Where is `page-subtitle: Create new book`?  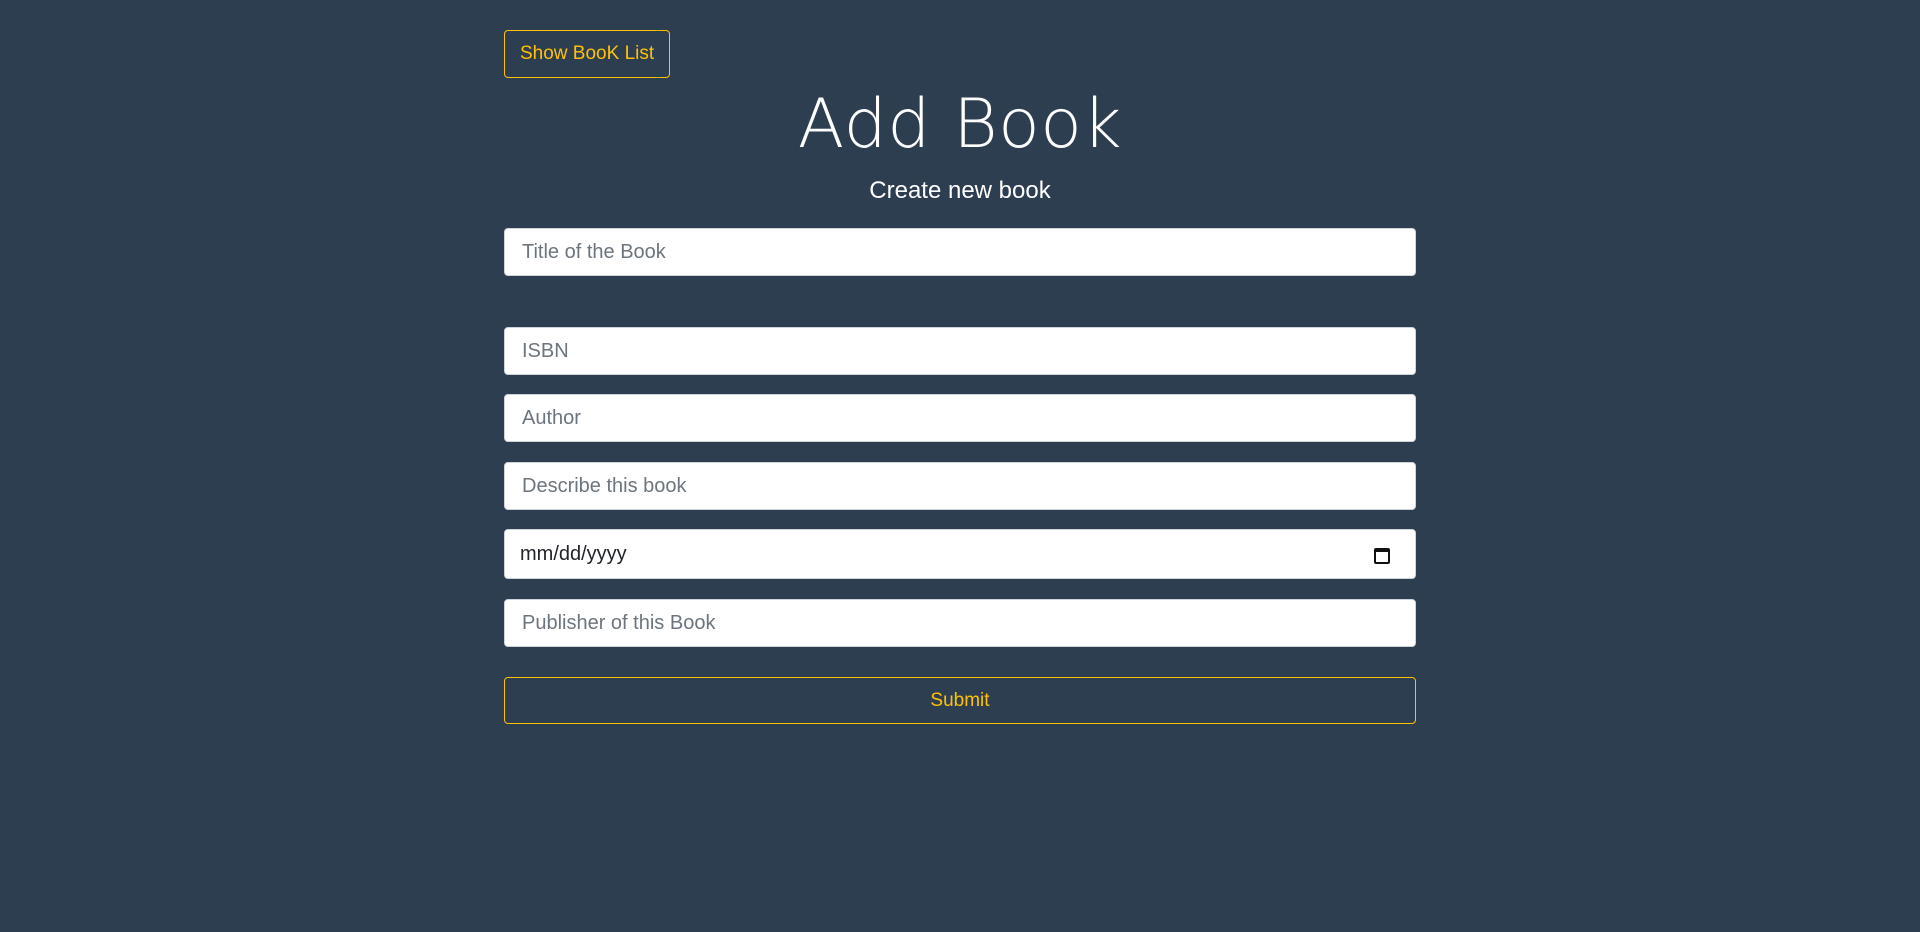 page-subtitle: Create new book is located at coordinates (960, 190).